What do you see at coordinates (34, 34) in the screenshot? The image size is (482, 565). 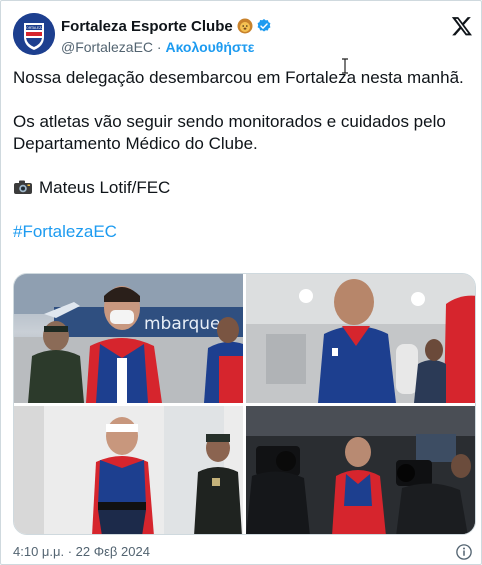 I see `avatar: FORTALEZA` at bounding box center [34, 34].